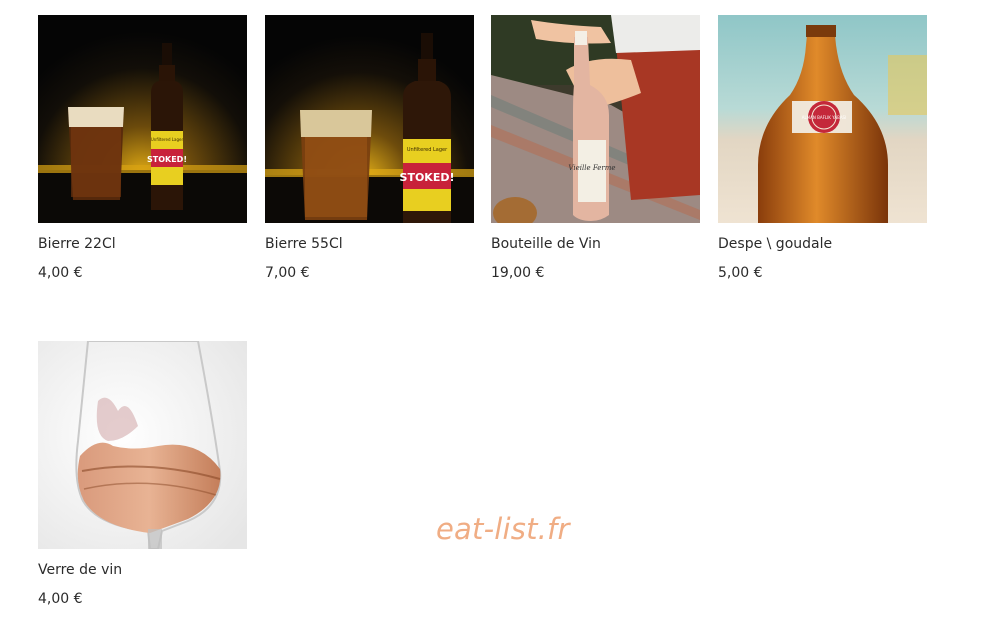 The width and height of the screenshot is (989, 631). What do you see at coordinates (503, 529) in the screenshot?
I see `watermark: eat-list.fr` at bounding box center [503, 529].